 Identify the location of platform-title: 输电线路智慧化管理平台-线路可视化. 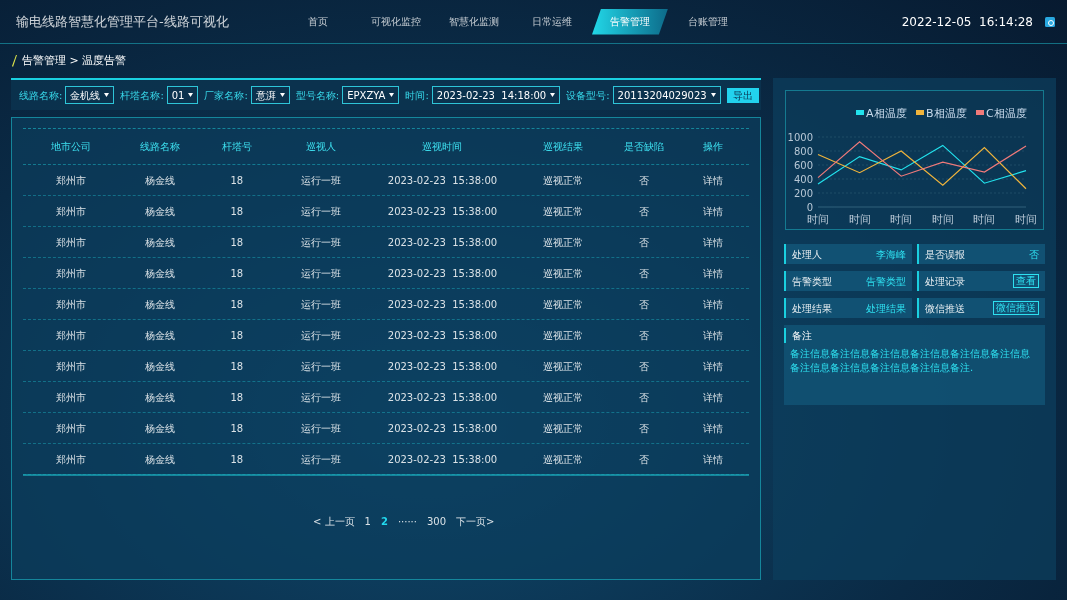
(122, 21).